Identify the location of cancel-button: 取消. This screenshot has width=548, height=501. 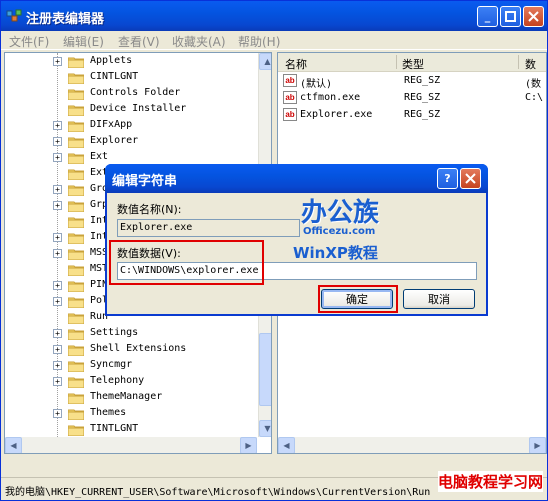
(439, 299).